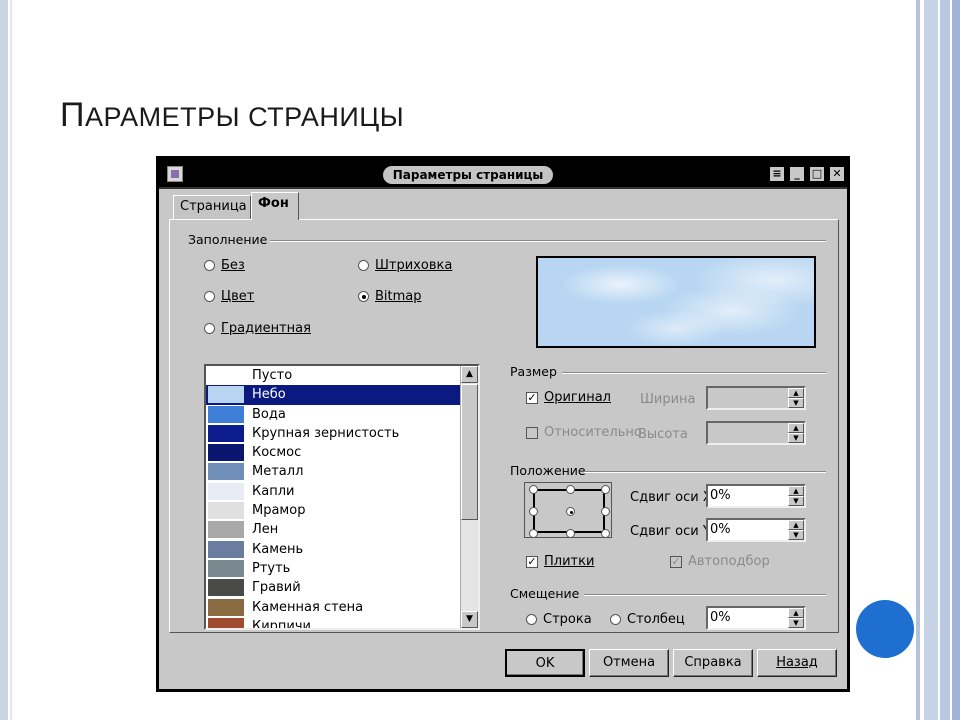 The image size is (960, 720). Describe the element at coordinates (548, 470) in the screenshot. I see `position-group-label: Положение` at that location.